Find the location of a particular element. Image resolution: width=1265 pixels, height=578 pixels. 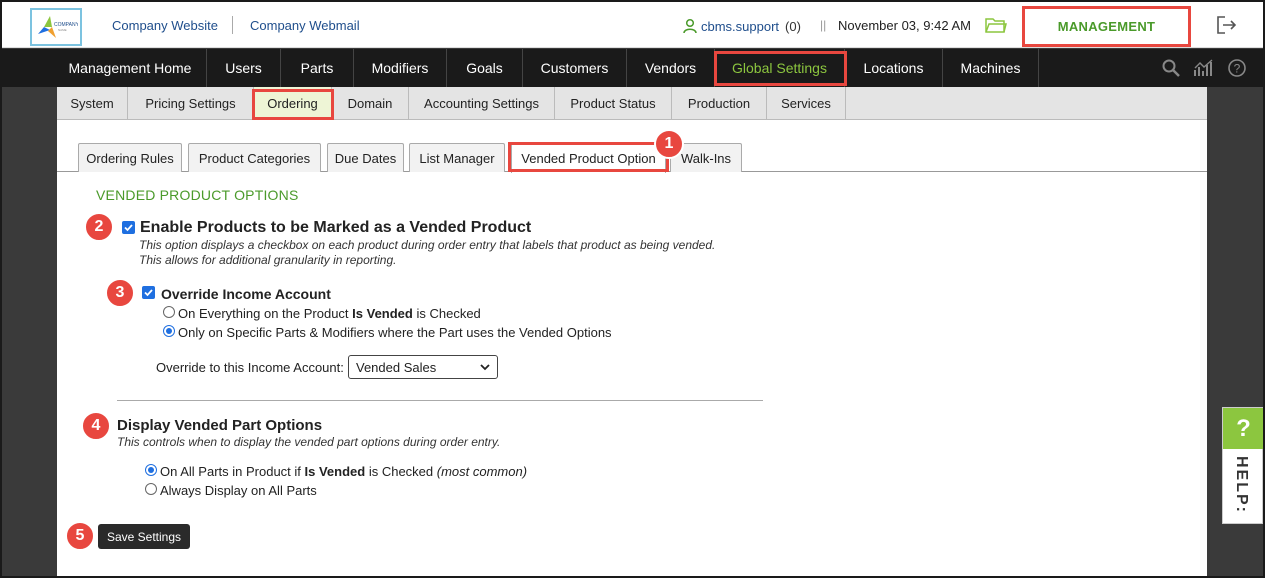

analytics-icon is located at coordinates (1204, 68).